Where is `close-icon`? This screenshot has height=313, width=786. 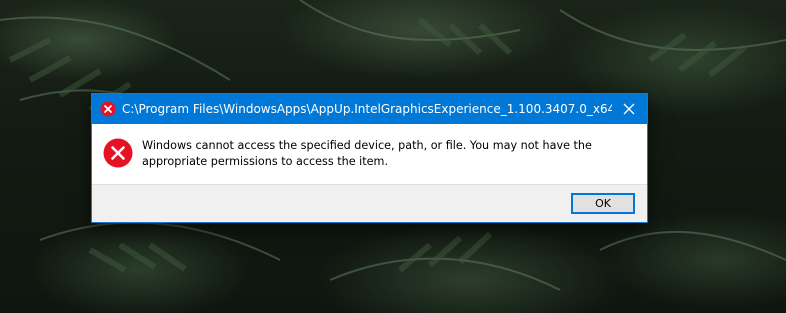
close-icon is located at coordinates (629, 109).